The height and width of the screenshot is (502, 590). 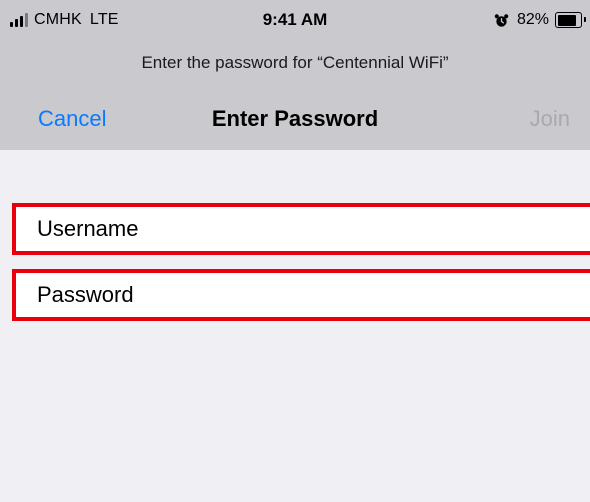 I want to click on network-password-prompt: Enter the password for “Centennial WiFi”, so click(x=295, y=62).